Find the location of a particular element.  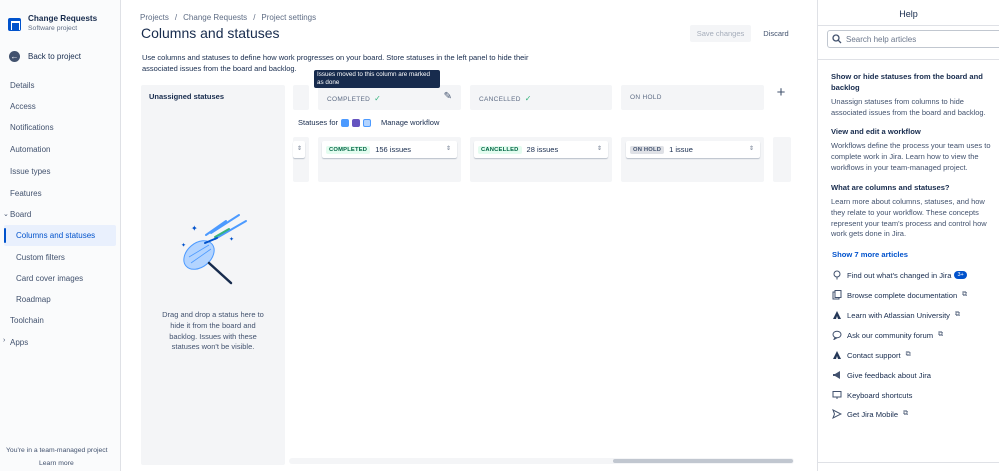

sidebar-item-custom-filters: Custom filters is located at coordinates (40, 257).